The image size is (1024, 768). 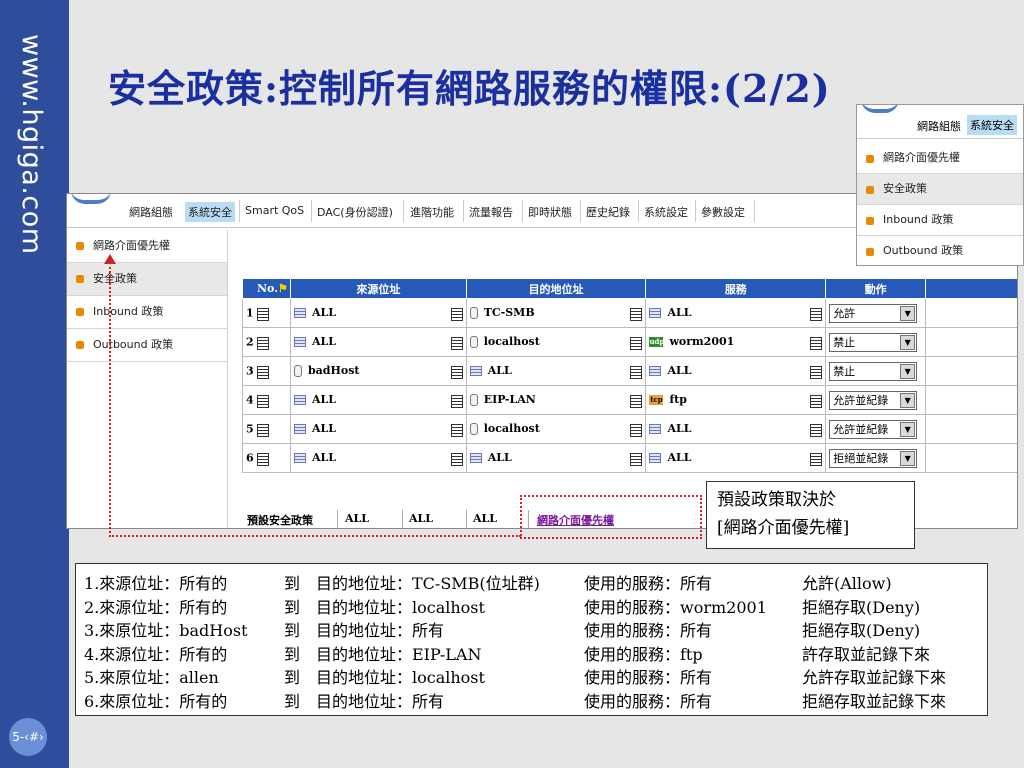 What do you see at coordinates (921, 157) in the screenshot?
I see `mini-item-label: 網路介面優先權` at bounding box center [921, 157].